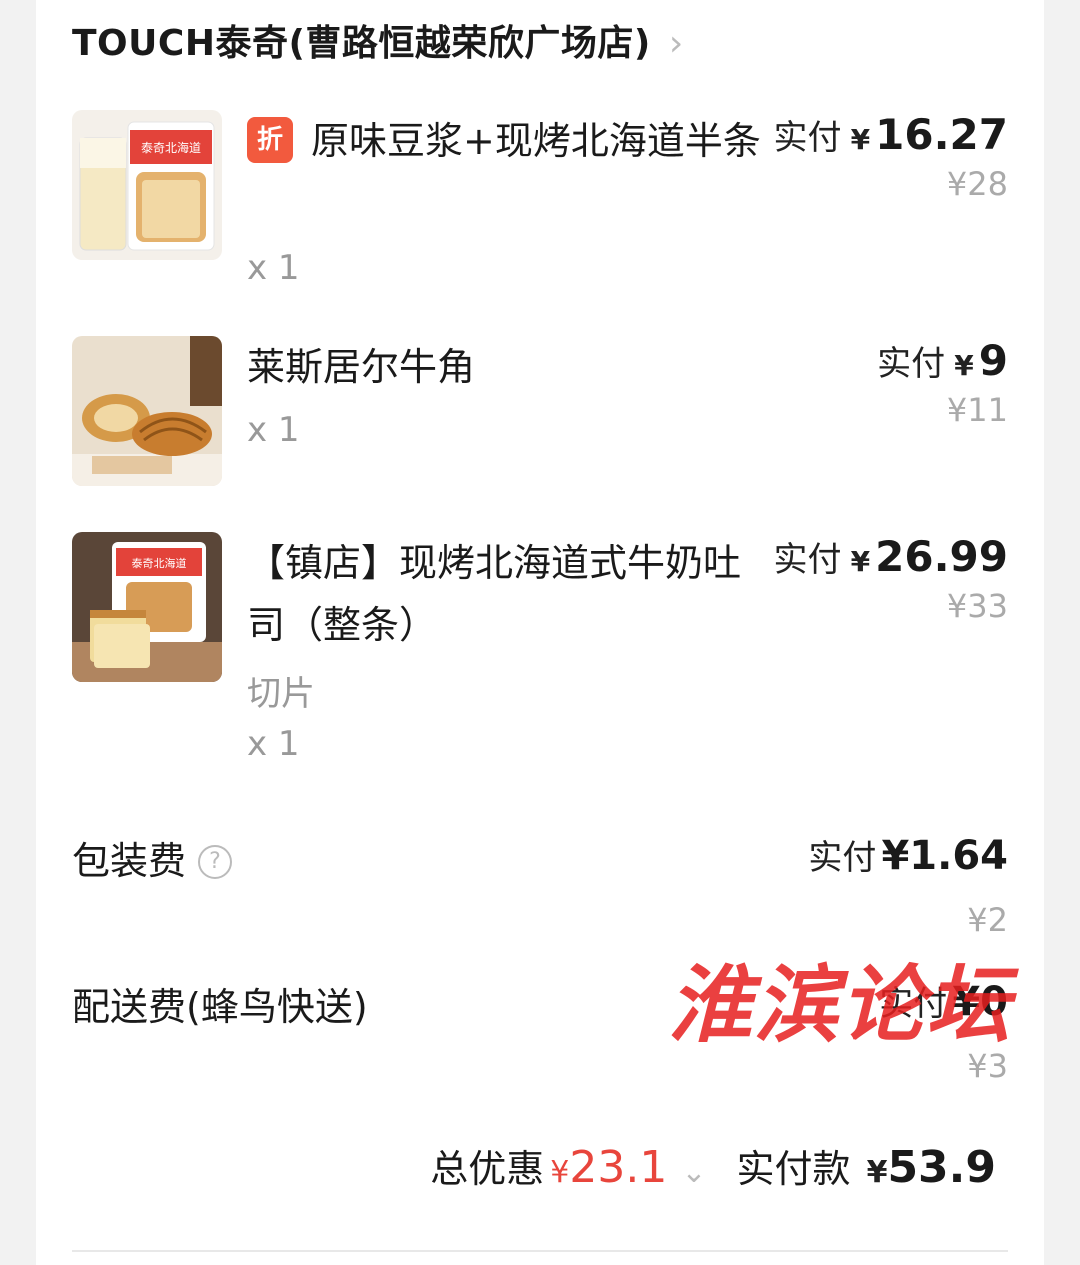 The height and width of the screenshot is (1265, 1080). I want to click on discount-label: 总优惠, so click(487, 1169).